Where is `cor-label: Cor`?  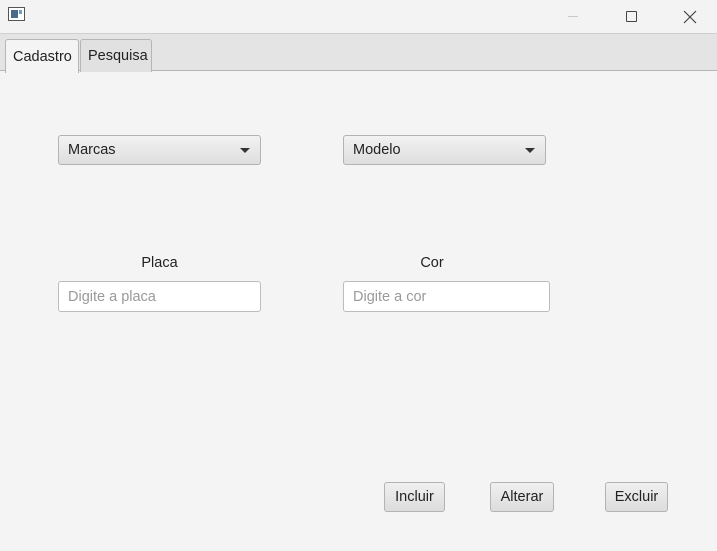
cor-label: Cor is located at coordinates (432, 263).